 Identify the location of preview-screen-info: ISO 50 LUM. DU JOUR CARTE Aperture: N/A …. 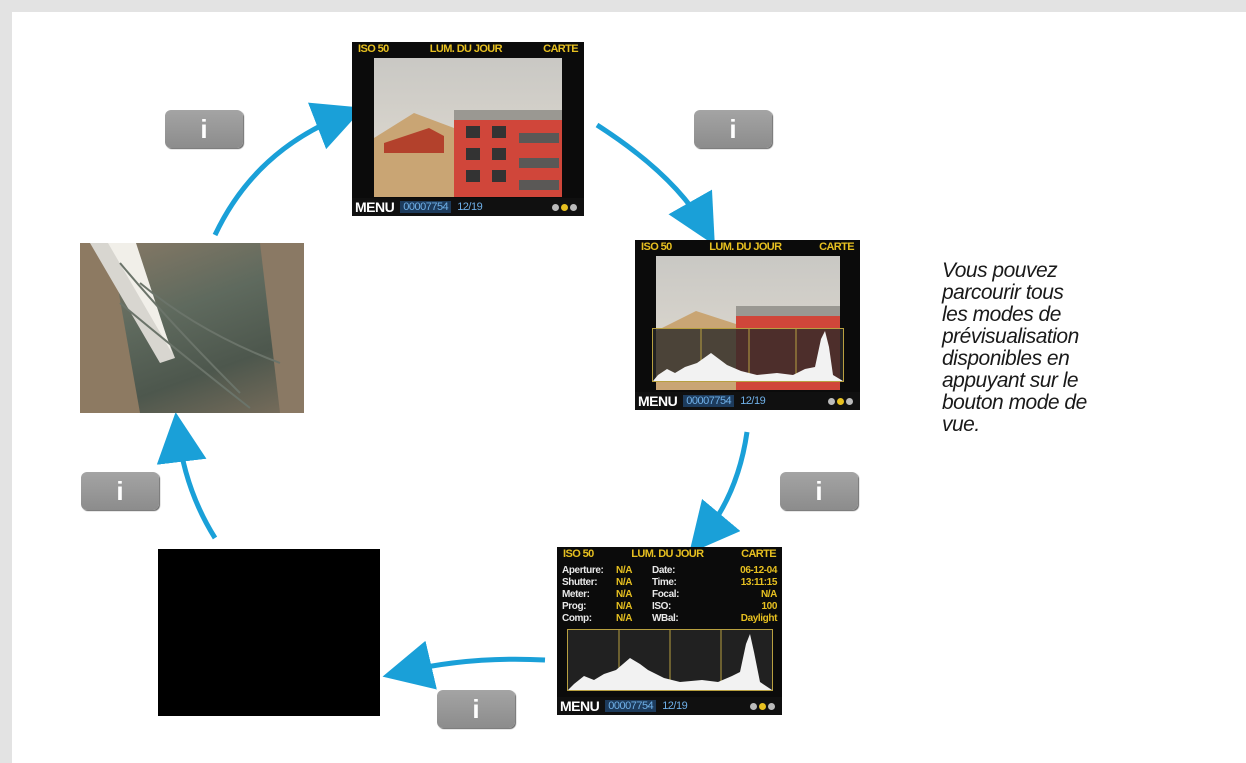
(669, 631).